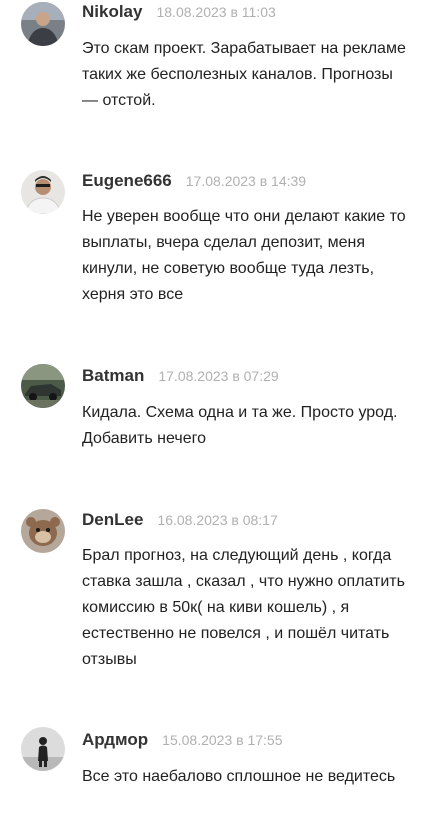 The width and height of the screenshot is (427, 818). Describe the element at coordinates (43, 531) in the screenshot. I see `animal-photo-icon` at that location.